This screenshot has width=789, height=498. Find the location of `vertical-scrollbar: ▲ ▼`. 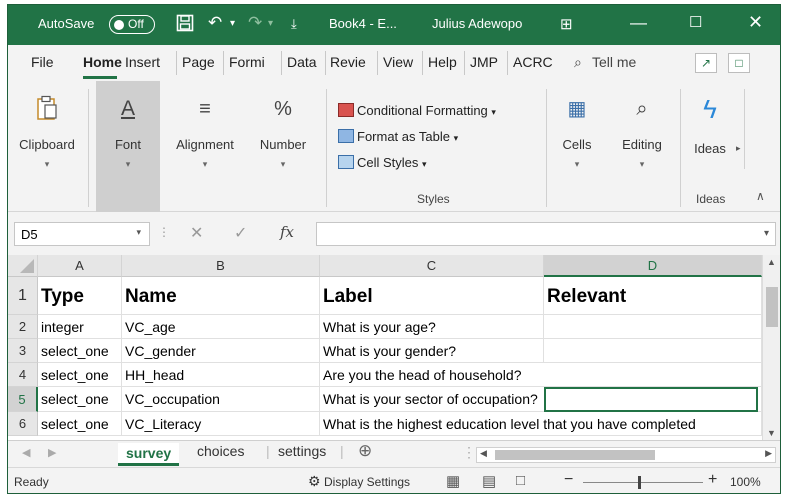

vertical-scrollbar: ▲ ▼ is located at coordinates (771, 347).